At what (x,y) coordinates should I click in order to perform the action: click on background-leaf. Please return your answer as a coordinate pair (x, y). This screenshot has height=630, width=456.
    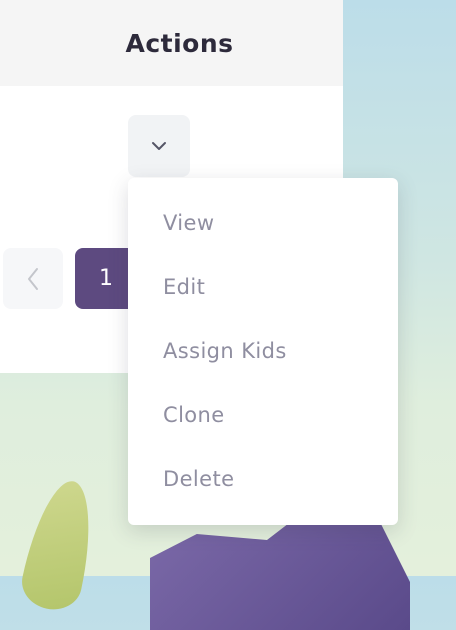
    Looking at the image, I should click on (60, 545).